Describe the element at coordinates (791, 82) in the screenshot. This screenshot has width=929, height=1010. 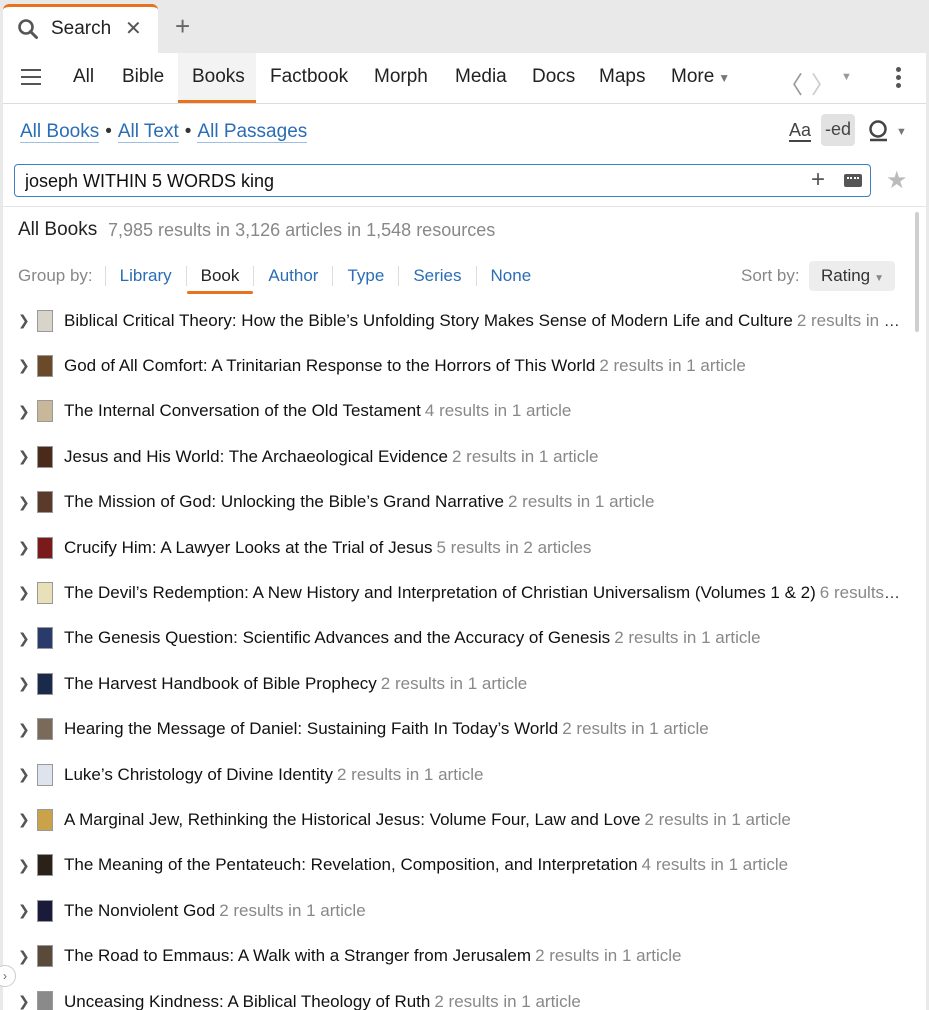
I see `back-arrow-icon: 〈` at that location.